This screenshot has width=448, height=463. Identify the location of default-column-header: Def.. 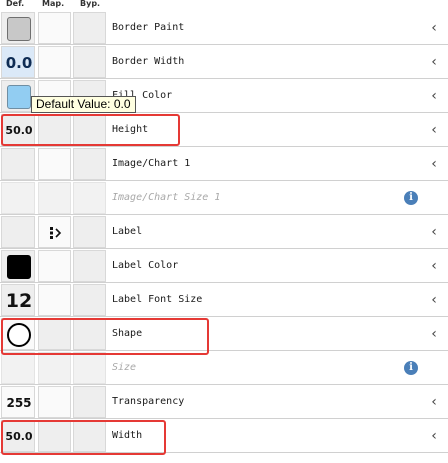
(15, 4).